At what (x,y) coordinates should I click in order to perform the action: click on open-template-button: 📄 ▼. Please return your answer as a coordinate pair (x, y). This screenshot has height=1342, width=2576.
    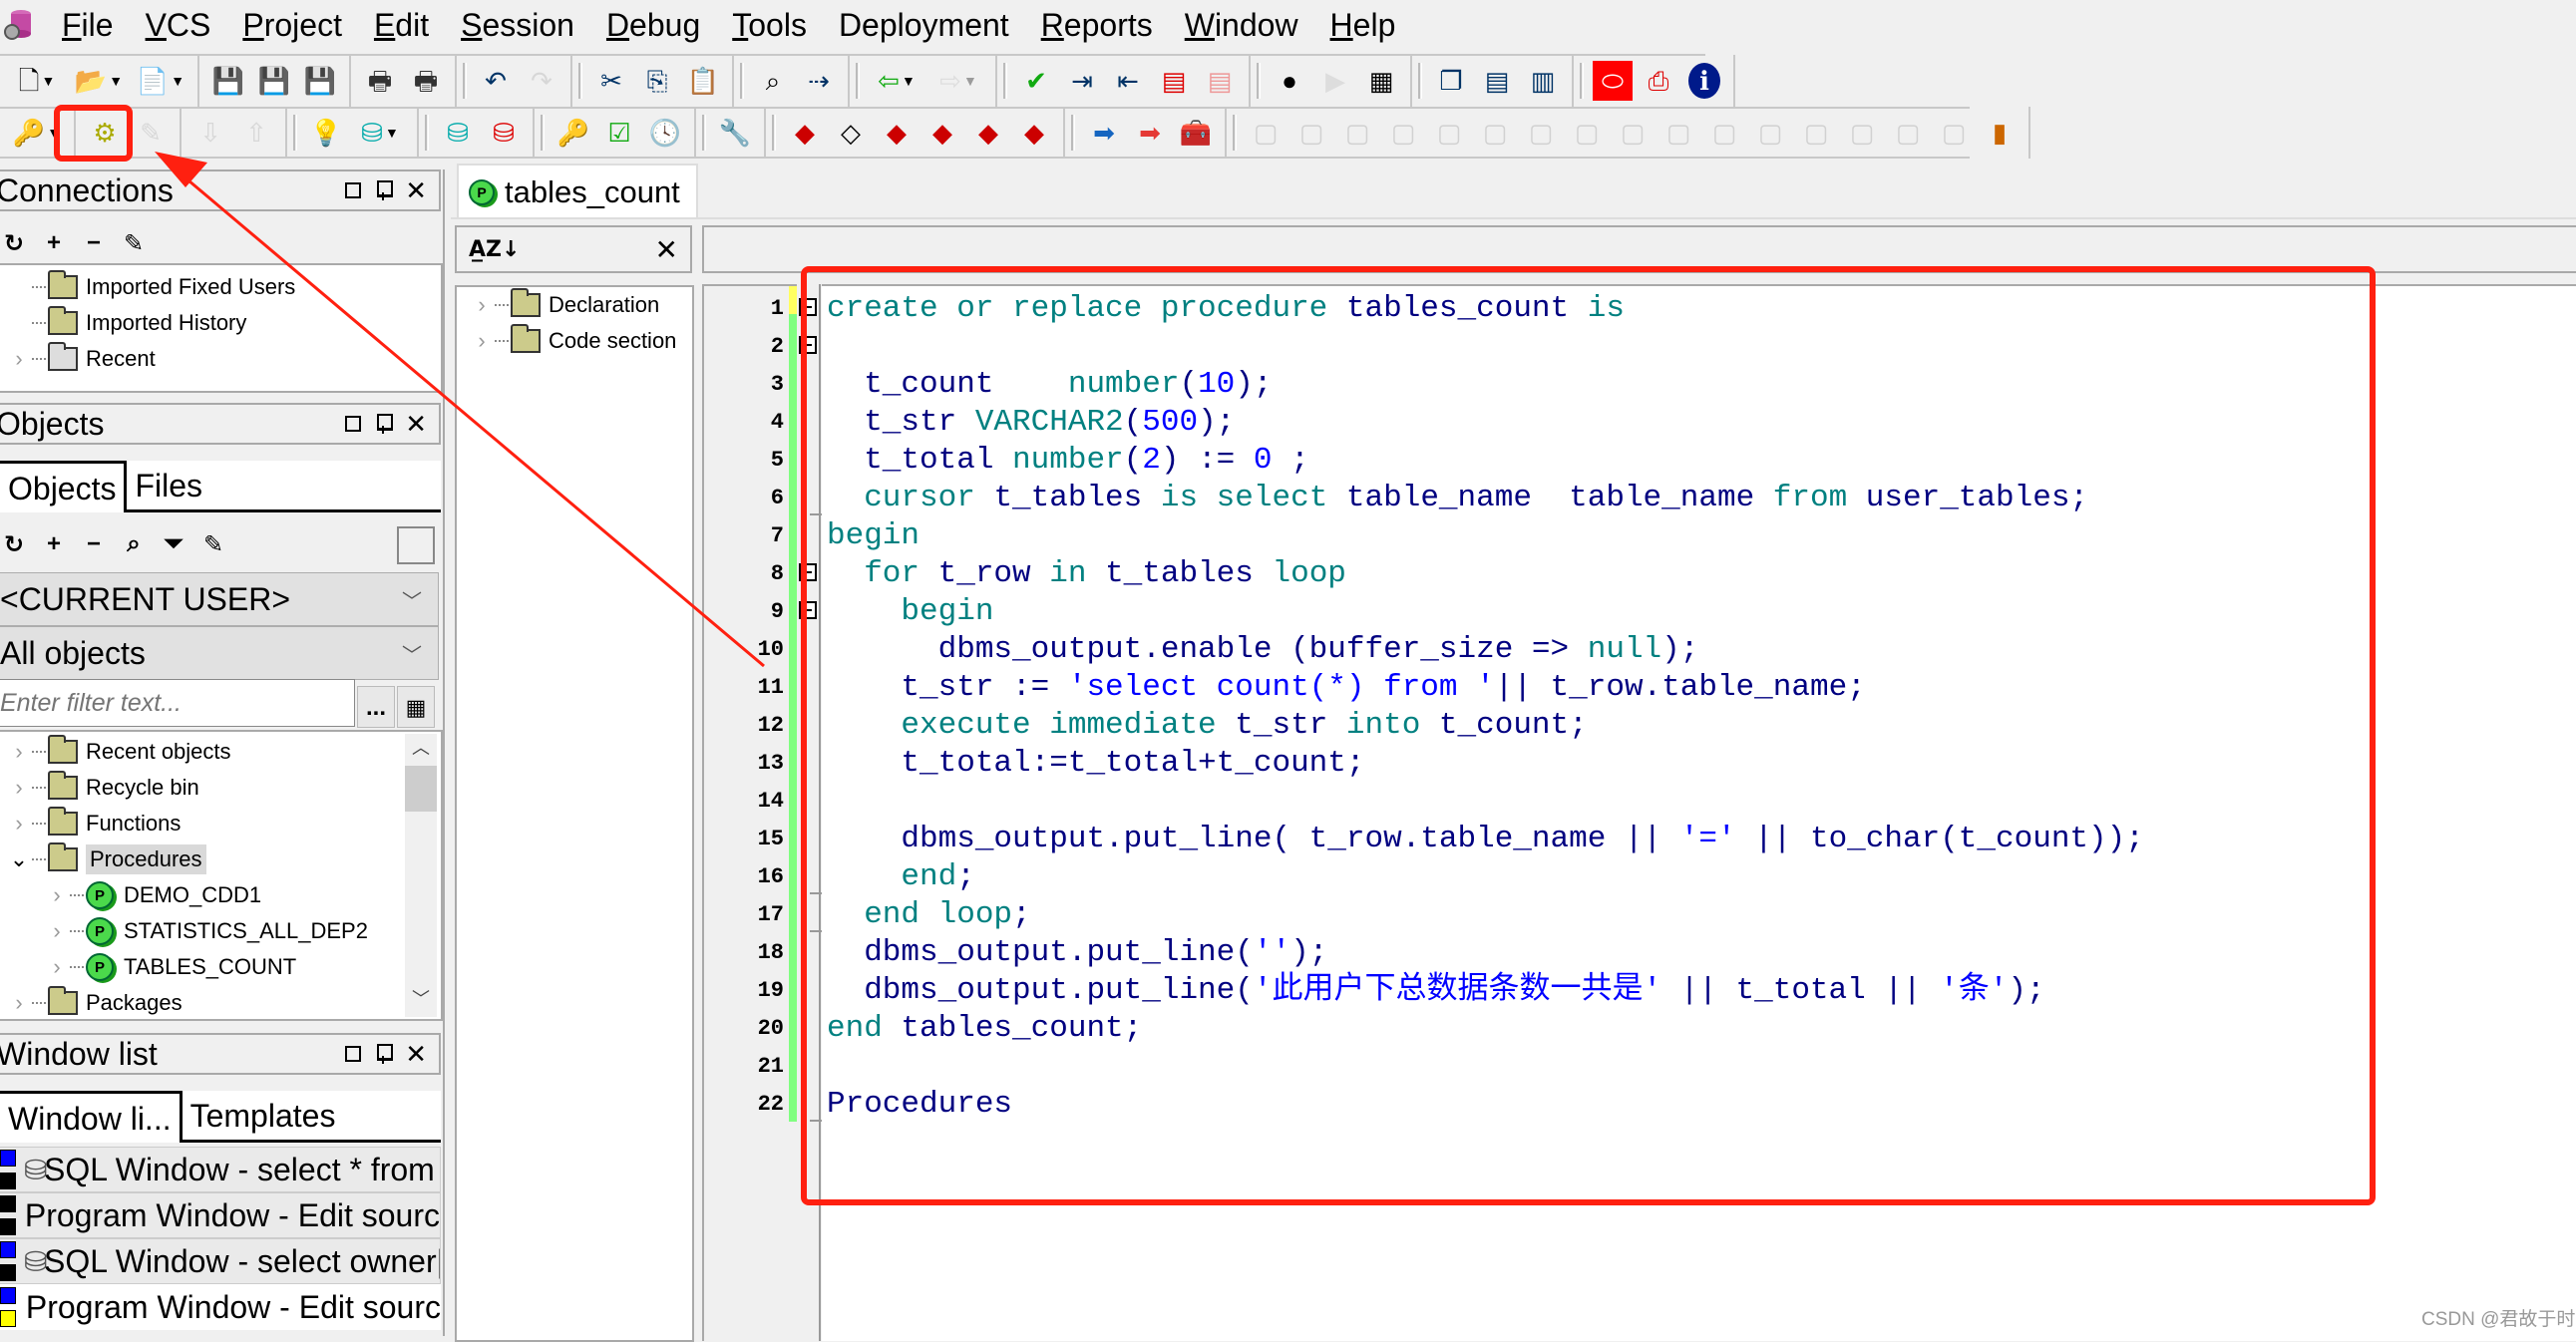
    Looking at the image, I should click on (160, 81).